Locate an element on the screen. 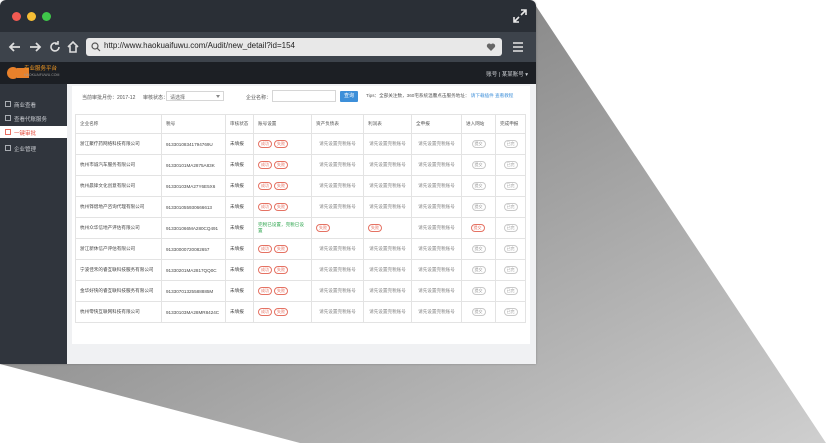  menu-icon is located at coordinates (518, 47).